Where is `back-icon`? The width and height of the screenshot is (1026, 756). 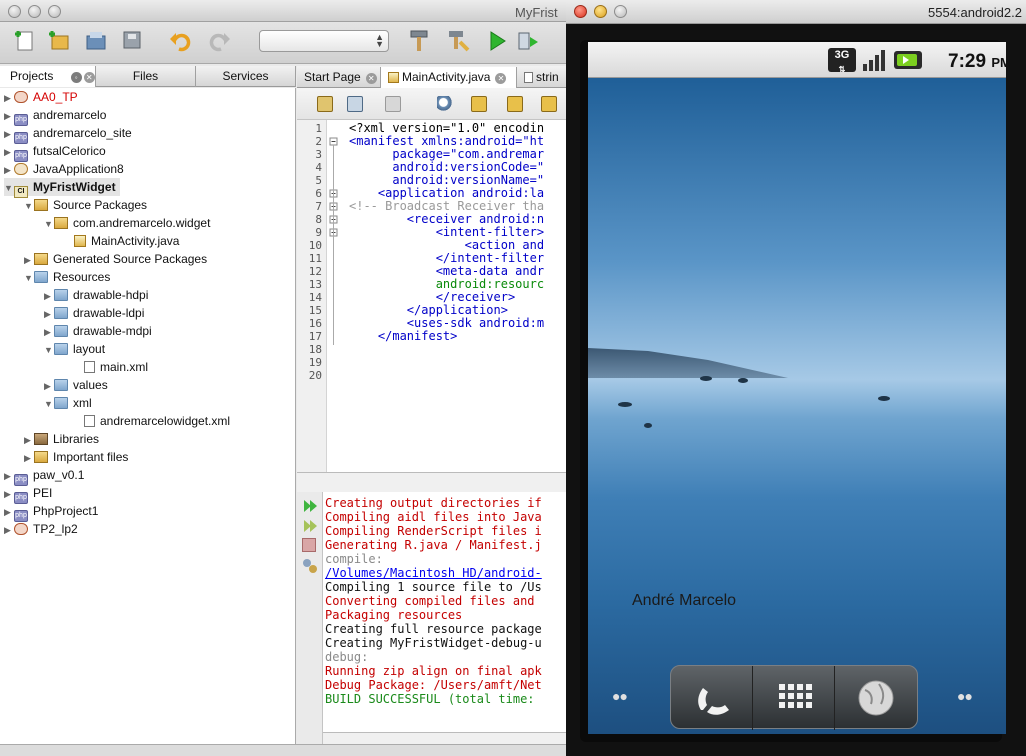 back-icon is located at coordinates (355, 104).